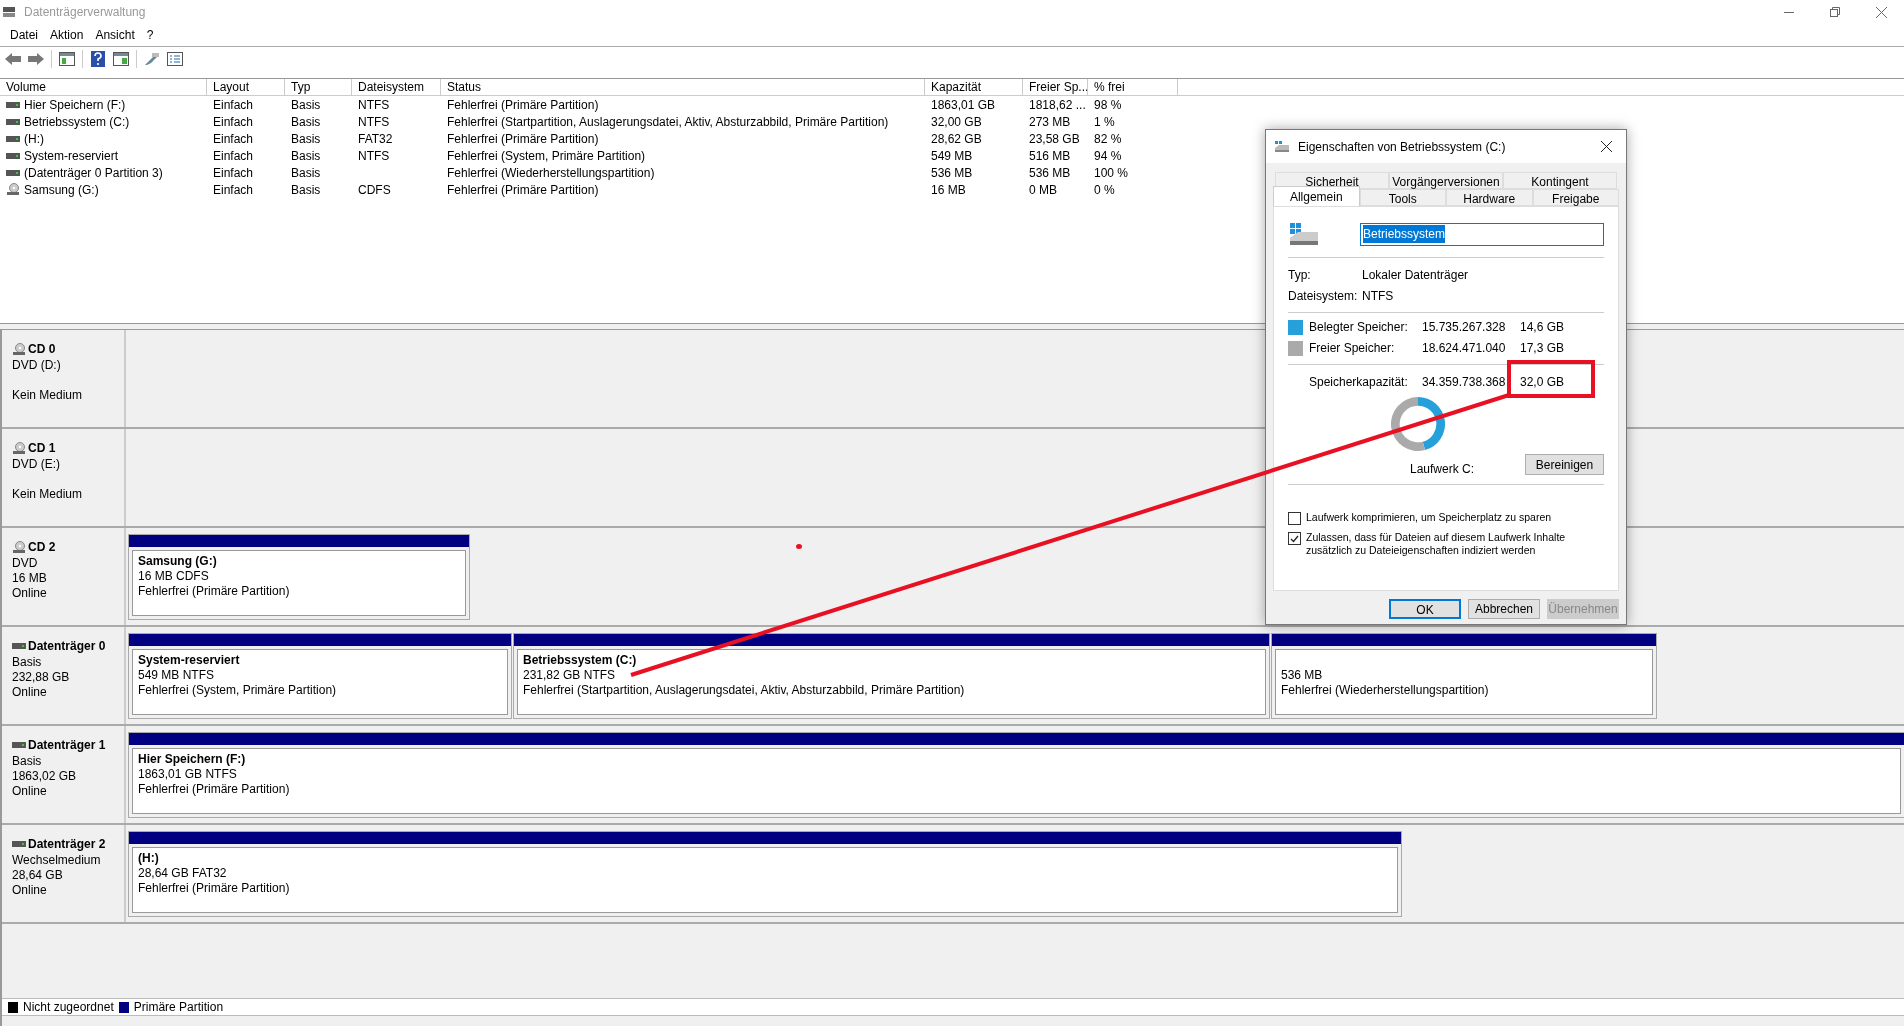 The image size is (1904, 1026). I want to click on disk-name: CD 1, so click(42, 448).